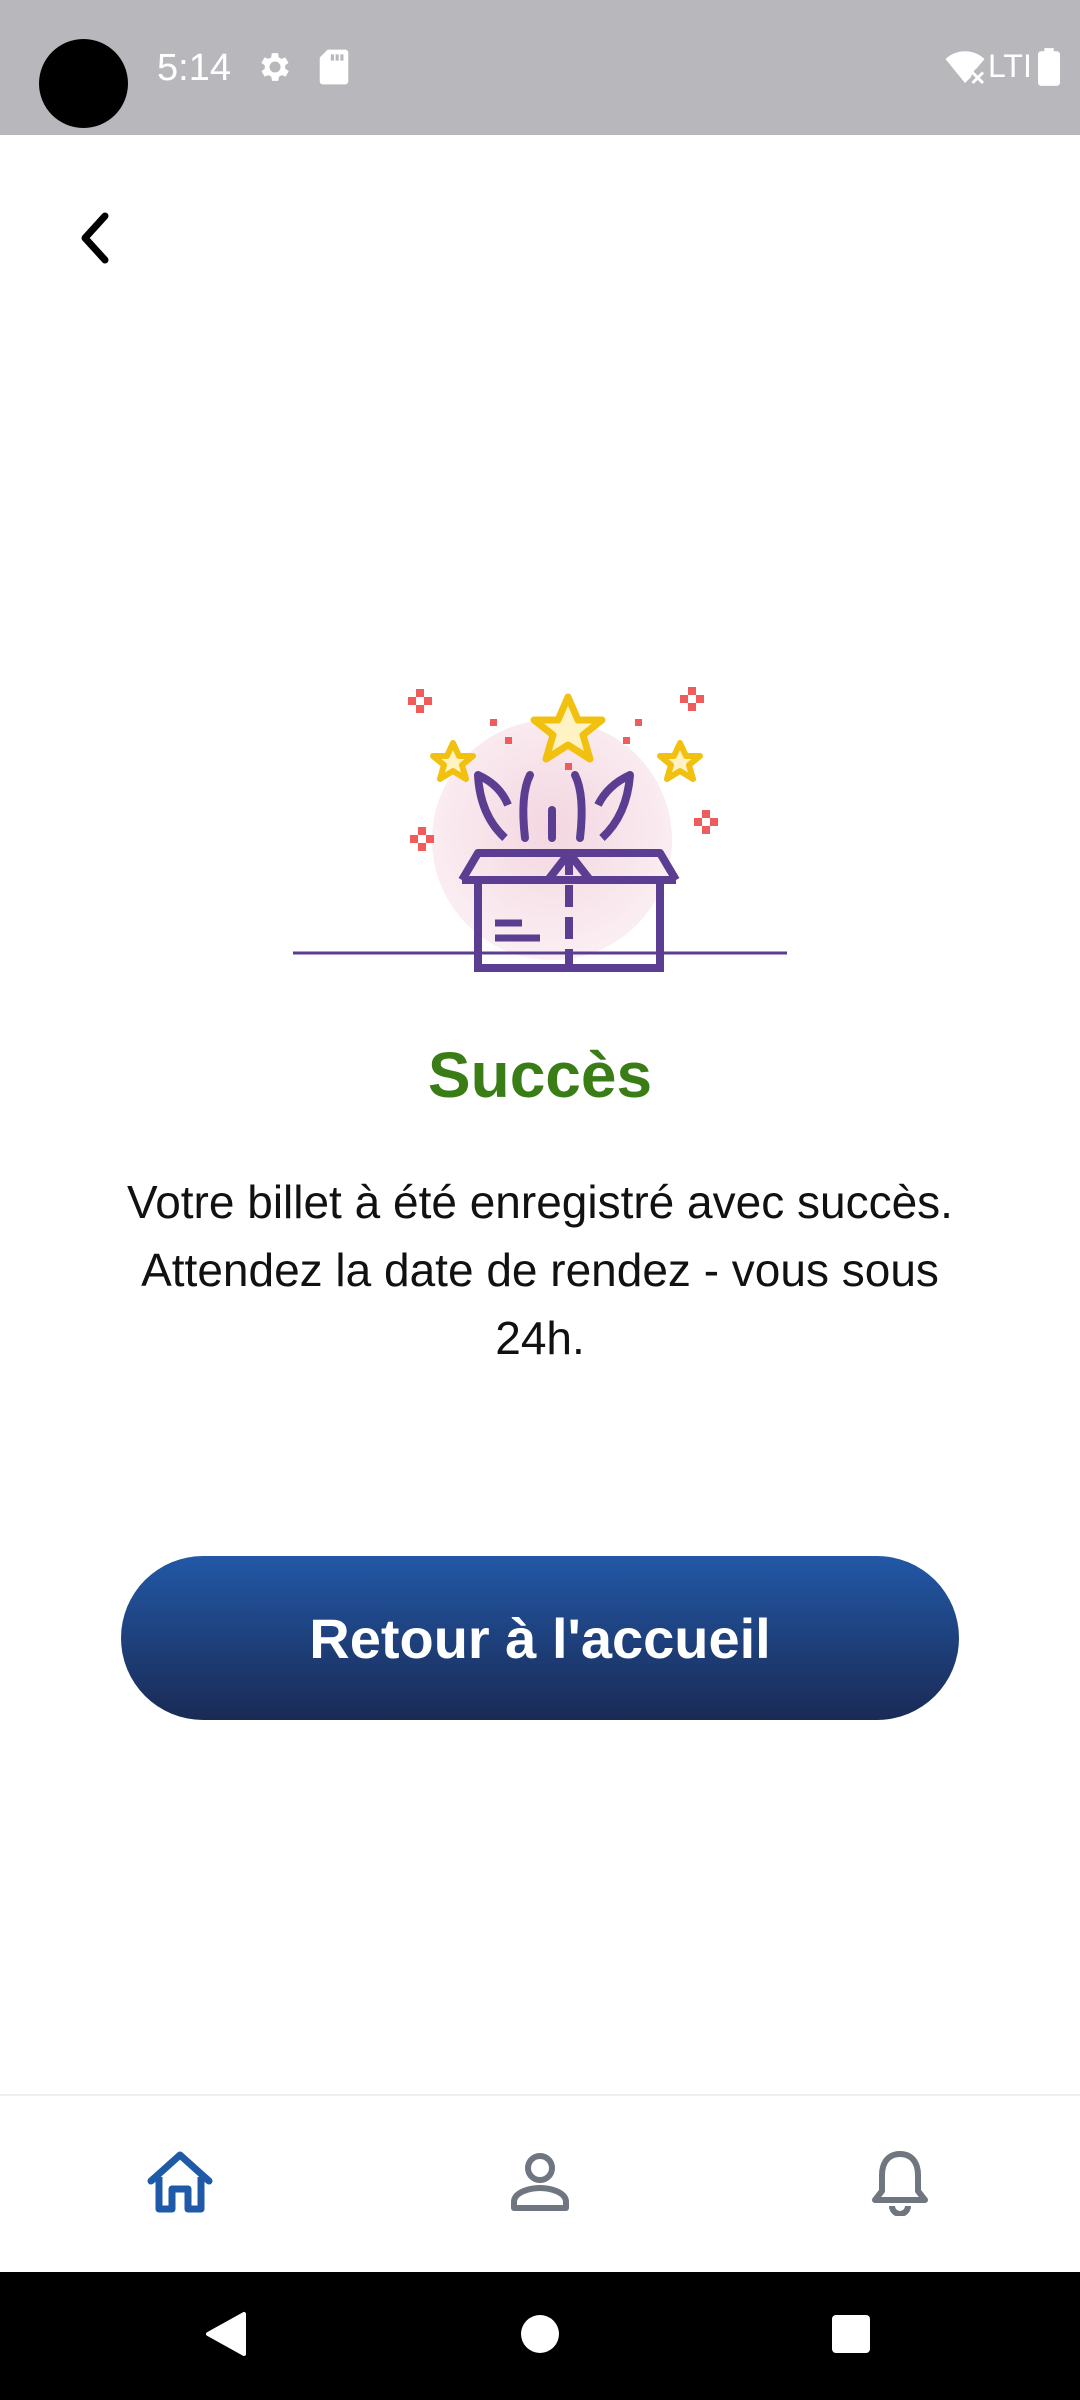 This screenshot has width=1080, height=2400. I want to click on circle-home-icon, so click(540, 2336).